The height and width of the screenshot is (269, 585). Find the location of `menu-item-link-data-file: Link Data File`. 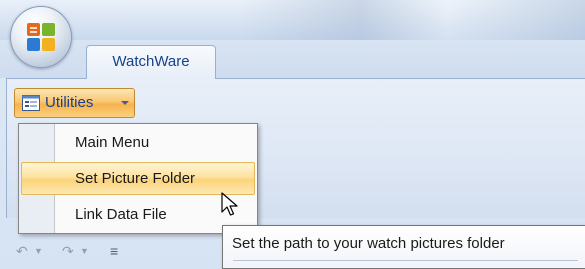

menu-item-link-data-file: Link Data File is located at coordinates (138, 214).